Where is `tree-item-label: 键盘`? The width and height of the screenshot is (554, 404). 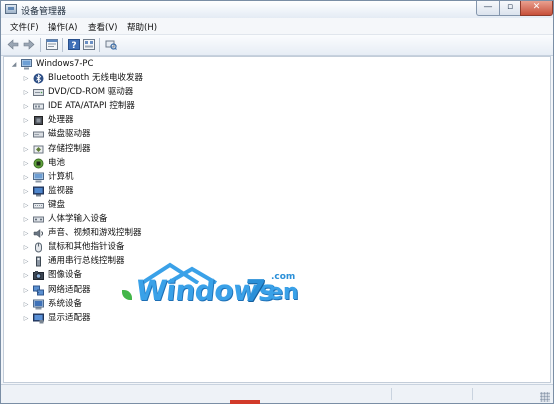
tree-item-label: 键盘 is located at coordinates (57, 204).